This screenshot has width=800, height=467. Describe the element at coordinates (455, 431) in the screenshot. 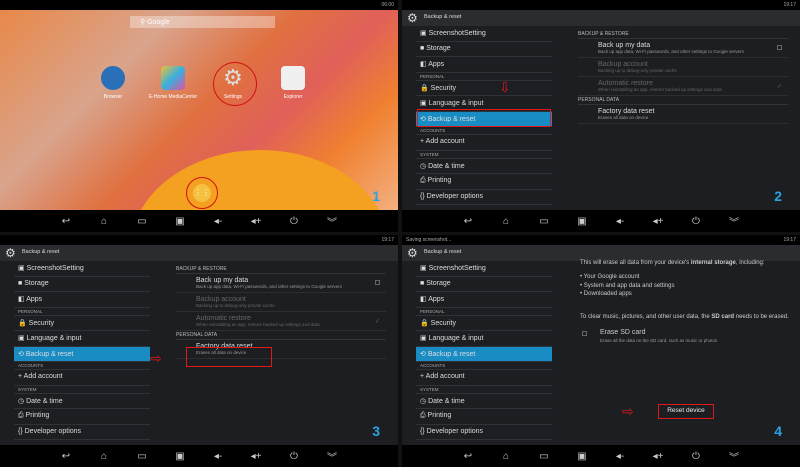

I see `sidebar-label: Developer options` at that location.